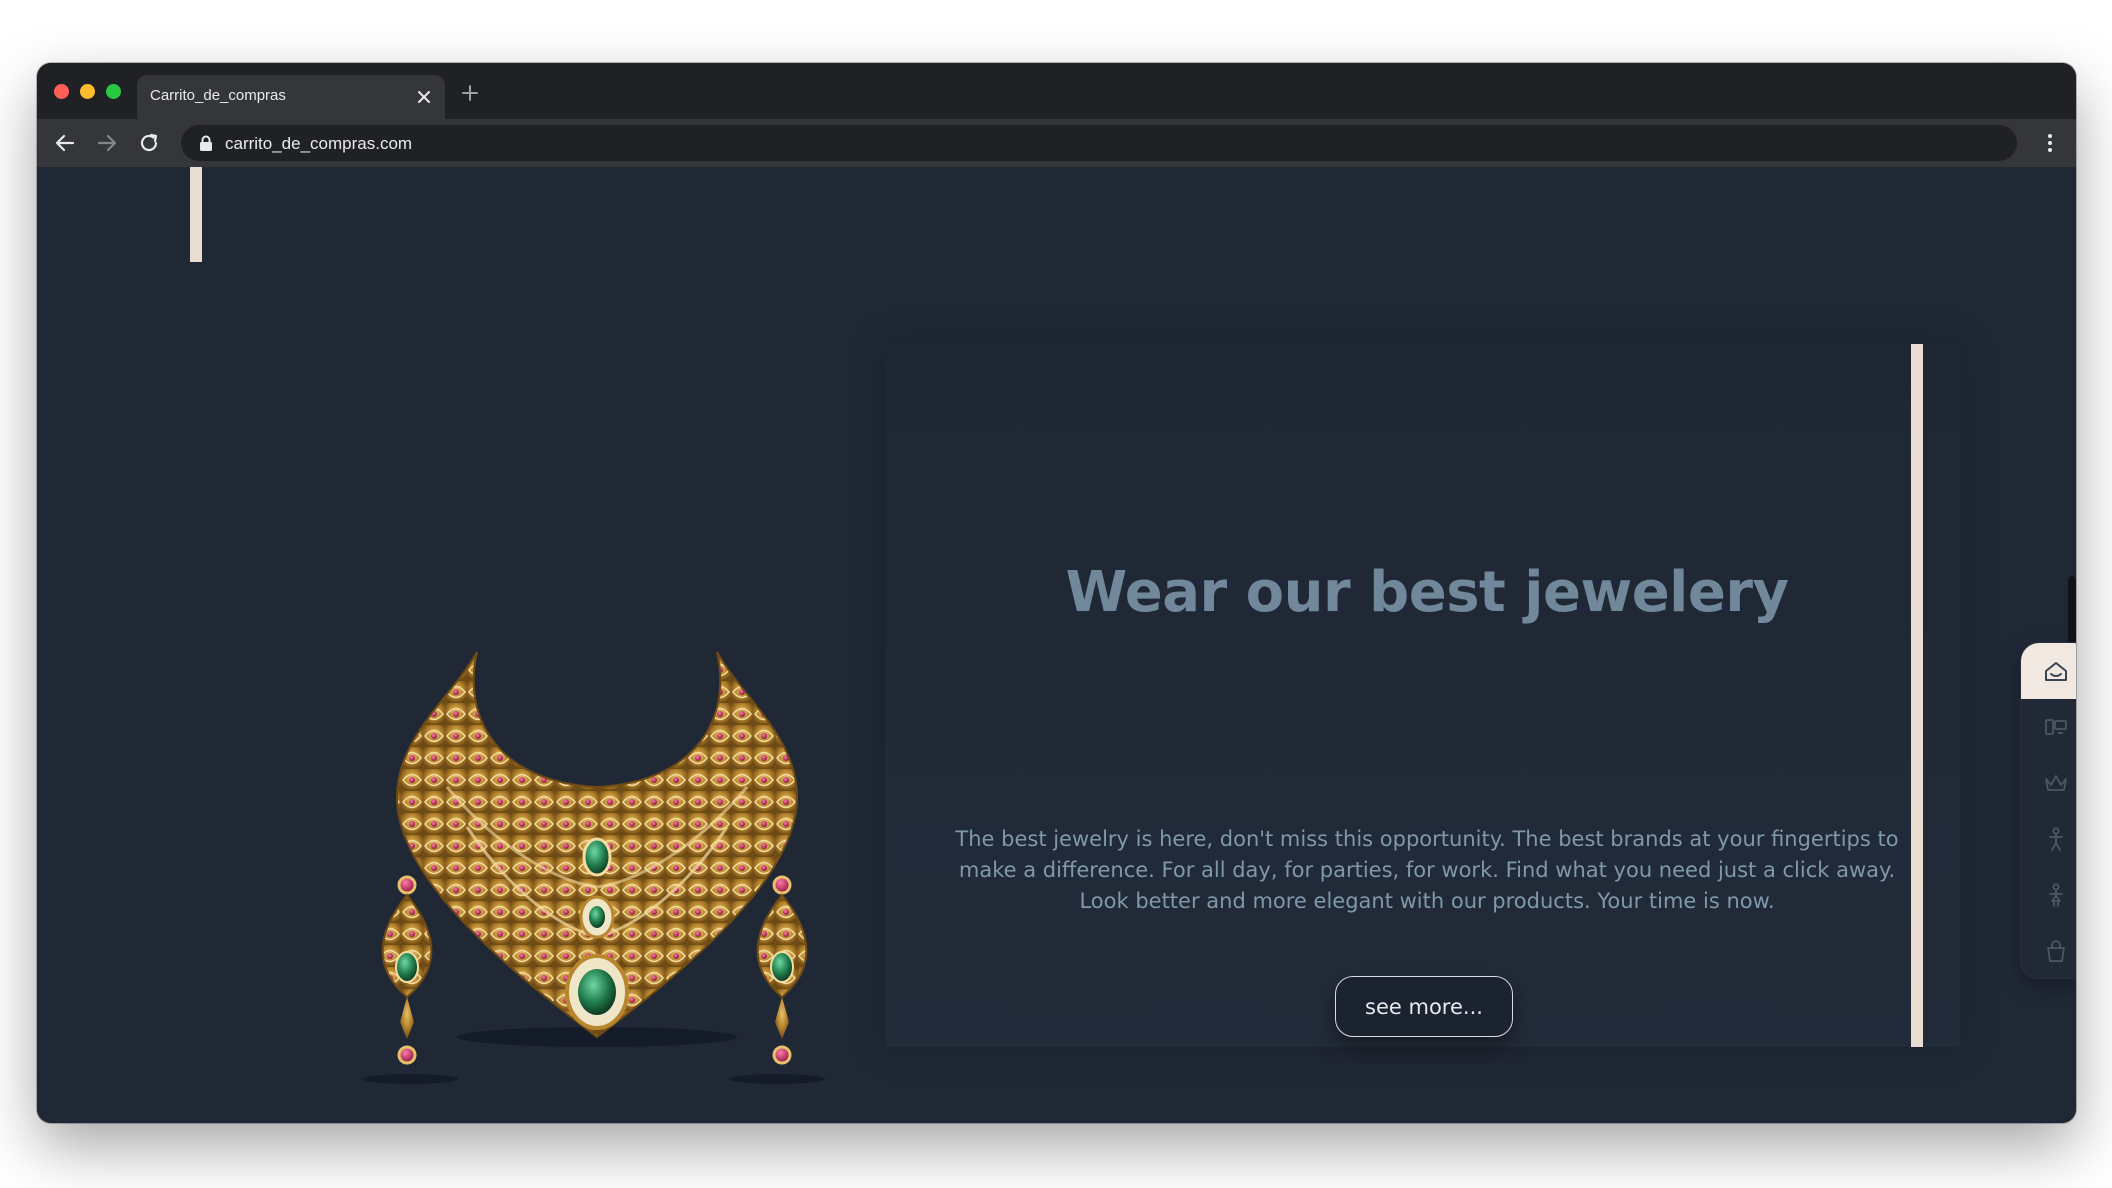 The width and height of the screenshot is (2112, 1188). Describe the element at coordinates (149, 143) in the screenshot. I see `reload-icon` at that location.